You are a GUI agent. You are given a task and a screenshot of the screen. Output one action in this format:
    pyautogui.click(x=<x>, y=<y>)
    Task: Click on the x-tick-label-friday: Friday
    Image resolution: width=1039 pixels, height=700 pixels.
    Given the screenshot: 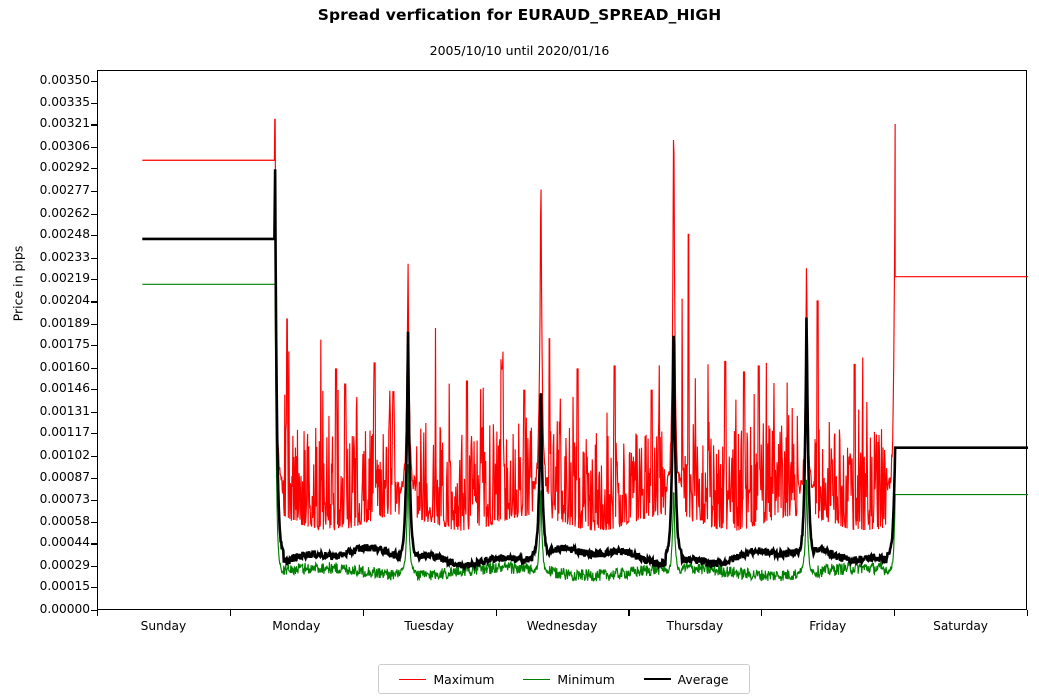 What is the action you would take?
    pyautogui.click(x=828, y=626)
    